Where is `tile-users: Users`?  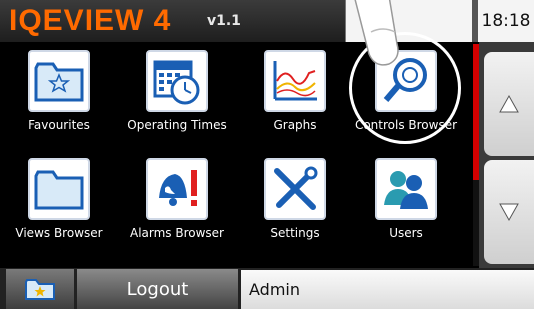 tile-users: Users is located at coordinates (406, 199).